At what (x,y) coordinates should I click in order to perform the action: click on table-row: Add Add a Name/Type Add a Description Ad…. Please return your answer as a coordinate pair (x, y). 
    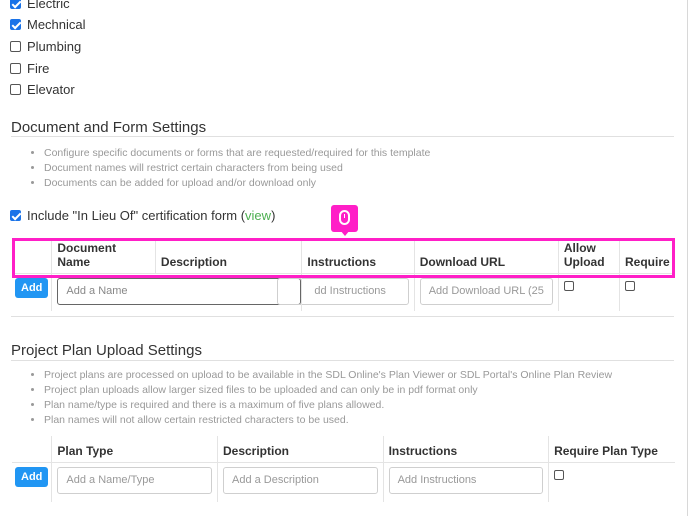
    Looking at the image, I should click on (343, 481).